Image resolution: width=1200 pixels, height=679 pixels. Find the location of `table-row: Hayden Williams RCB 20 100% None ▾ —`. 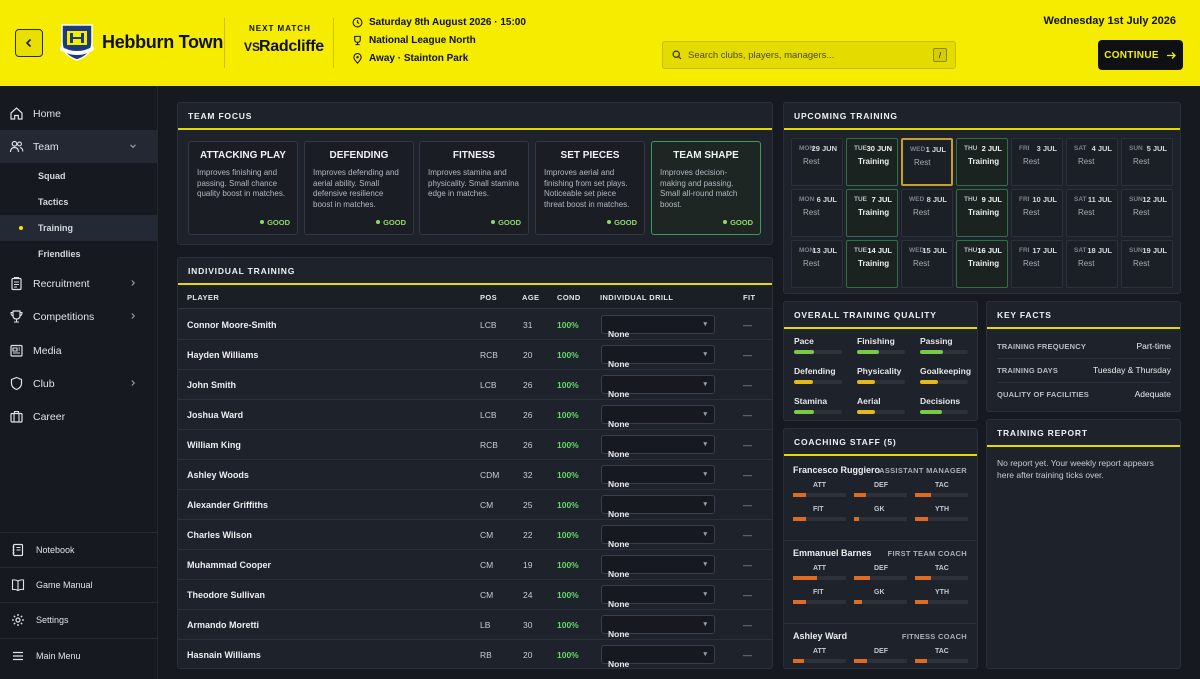

table-row: Hayden Williams RCB 20 100% None ▾ — is located at coordinates (475, 355).